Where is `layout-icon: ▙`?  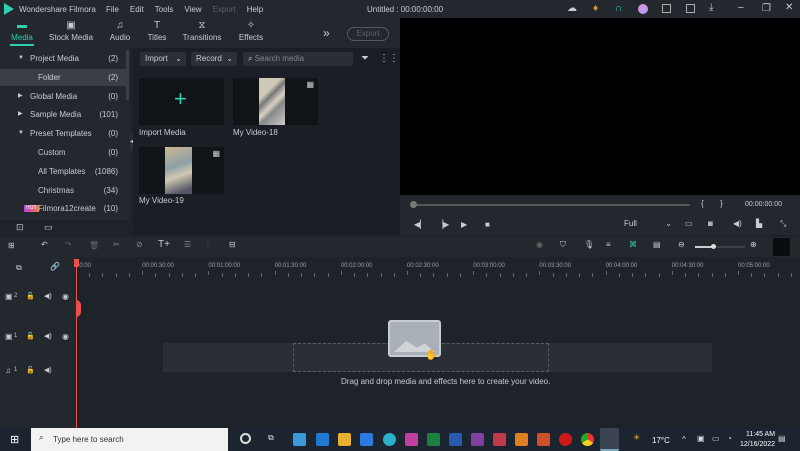 layout-icon: ▙ is located at coordinates (759, 223).